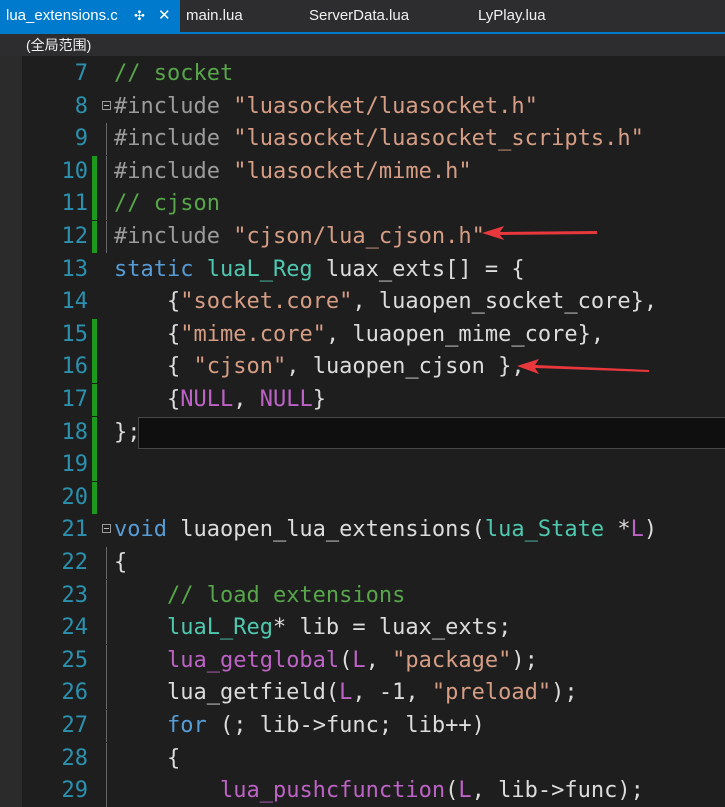 The width and height of the screenshot is (725, 807). Describe the element at coordinates (385, 106) in the screenshot. I see `code-token: "luasocket/luasocket.h"` at that location.